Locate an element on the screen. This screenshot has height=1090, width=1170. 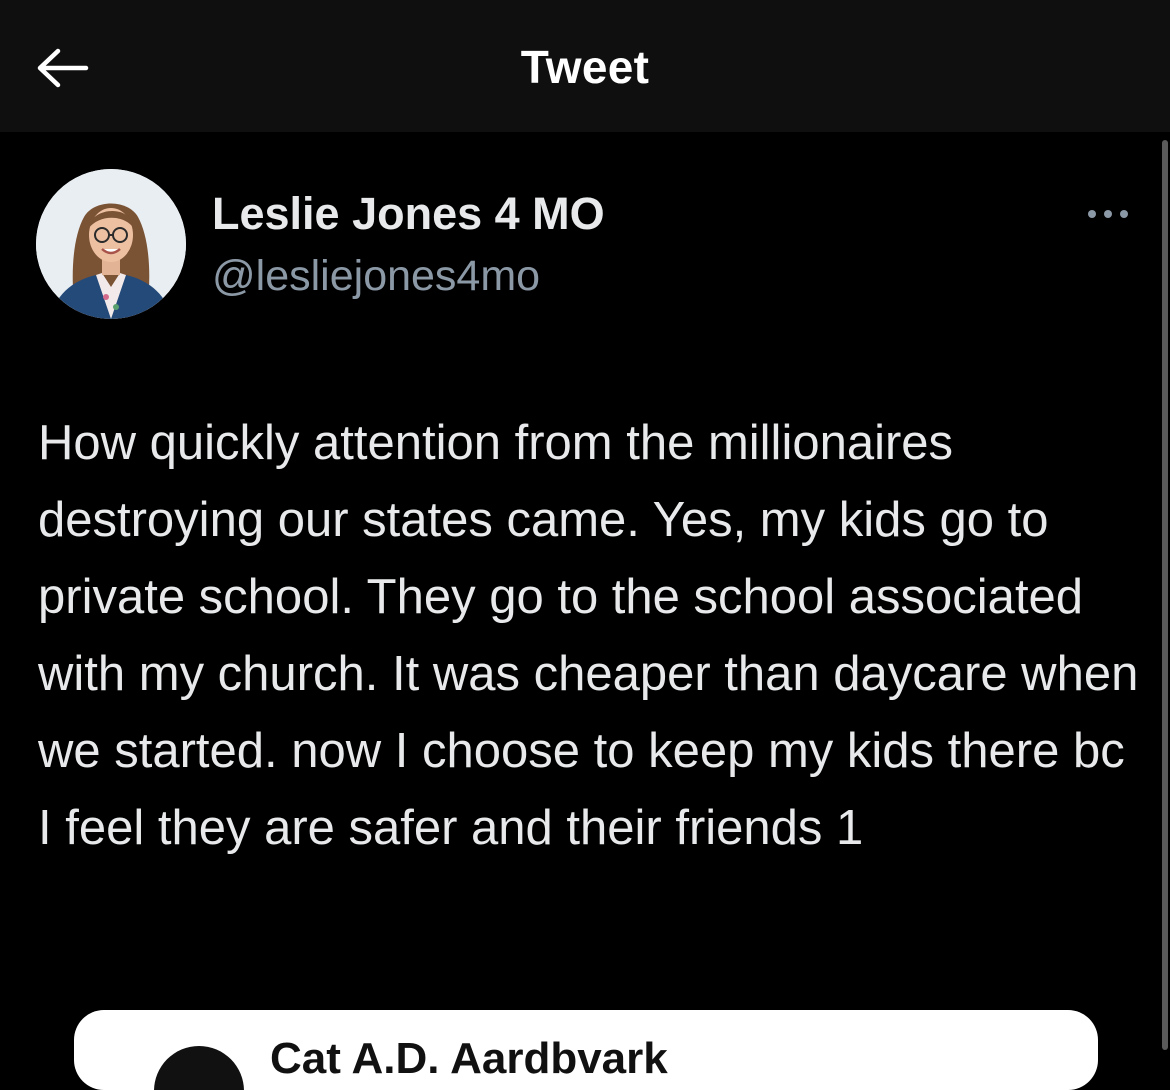
more-options-button is located at coordinates (1108, 214).